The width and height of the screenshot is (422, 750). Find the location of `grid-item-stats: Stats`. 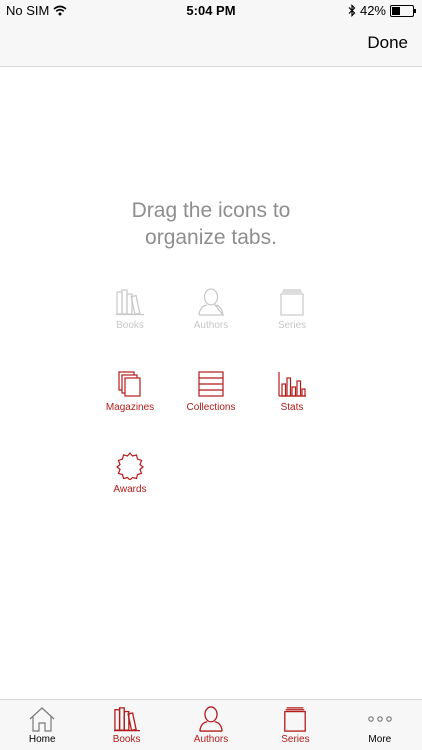

grid-item-stats: Stats is located at coordinates (292, 391).